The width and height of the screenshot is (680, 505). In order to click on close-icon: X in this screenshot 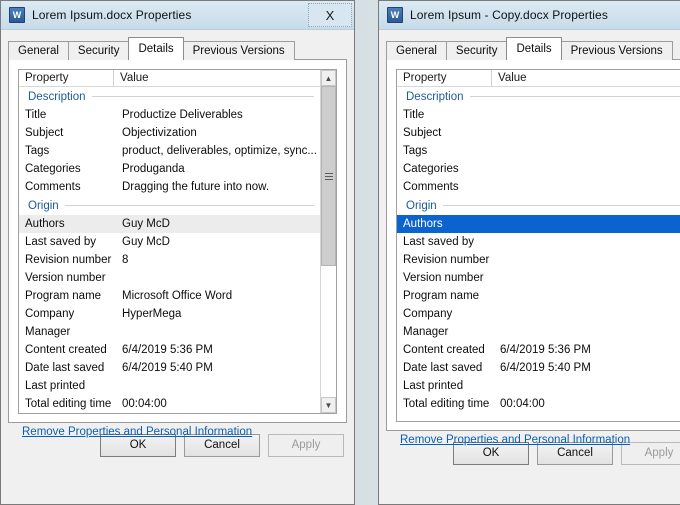, I will do `click(330, 15)`.